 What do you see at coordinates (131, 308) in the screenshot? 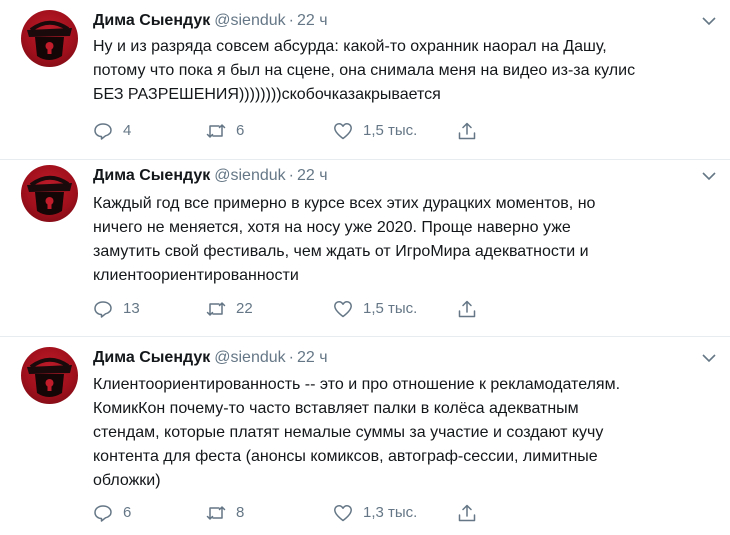
I see `reply-count: 13` at bounding box center [131, 308].